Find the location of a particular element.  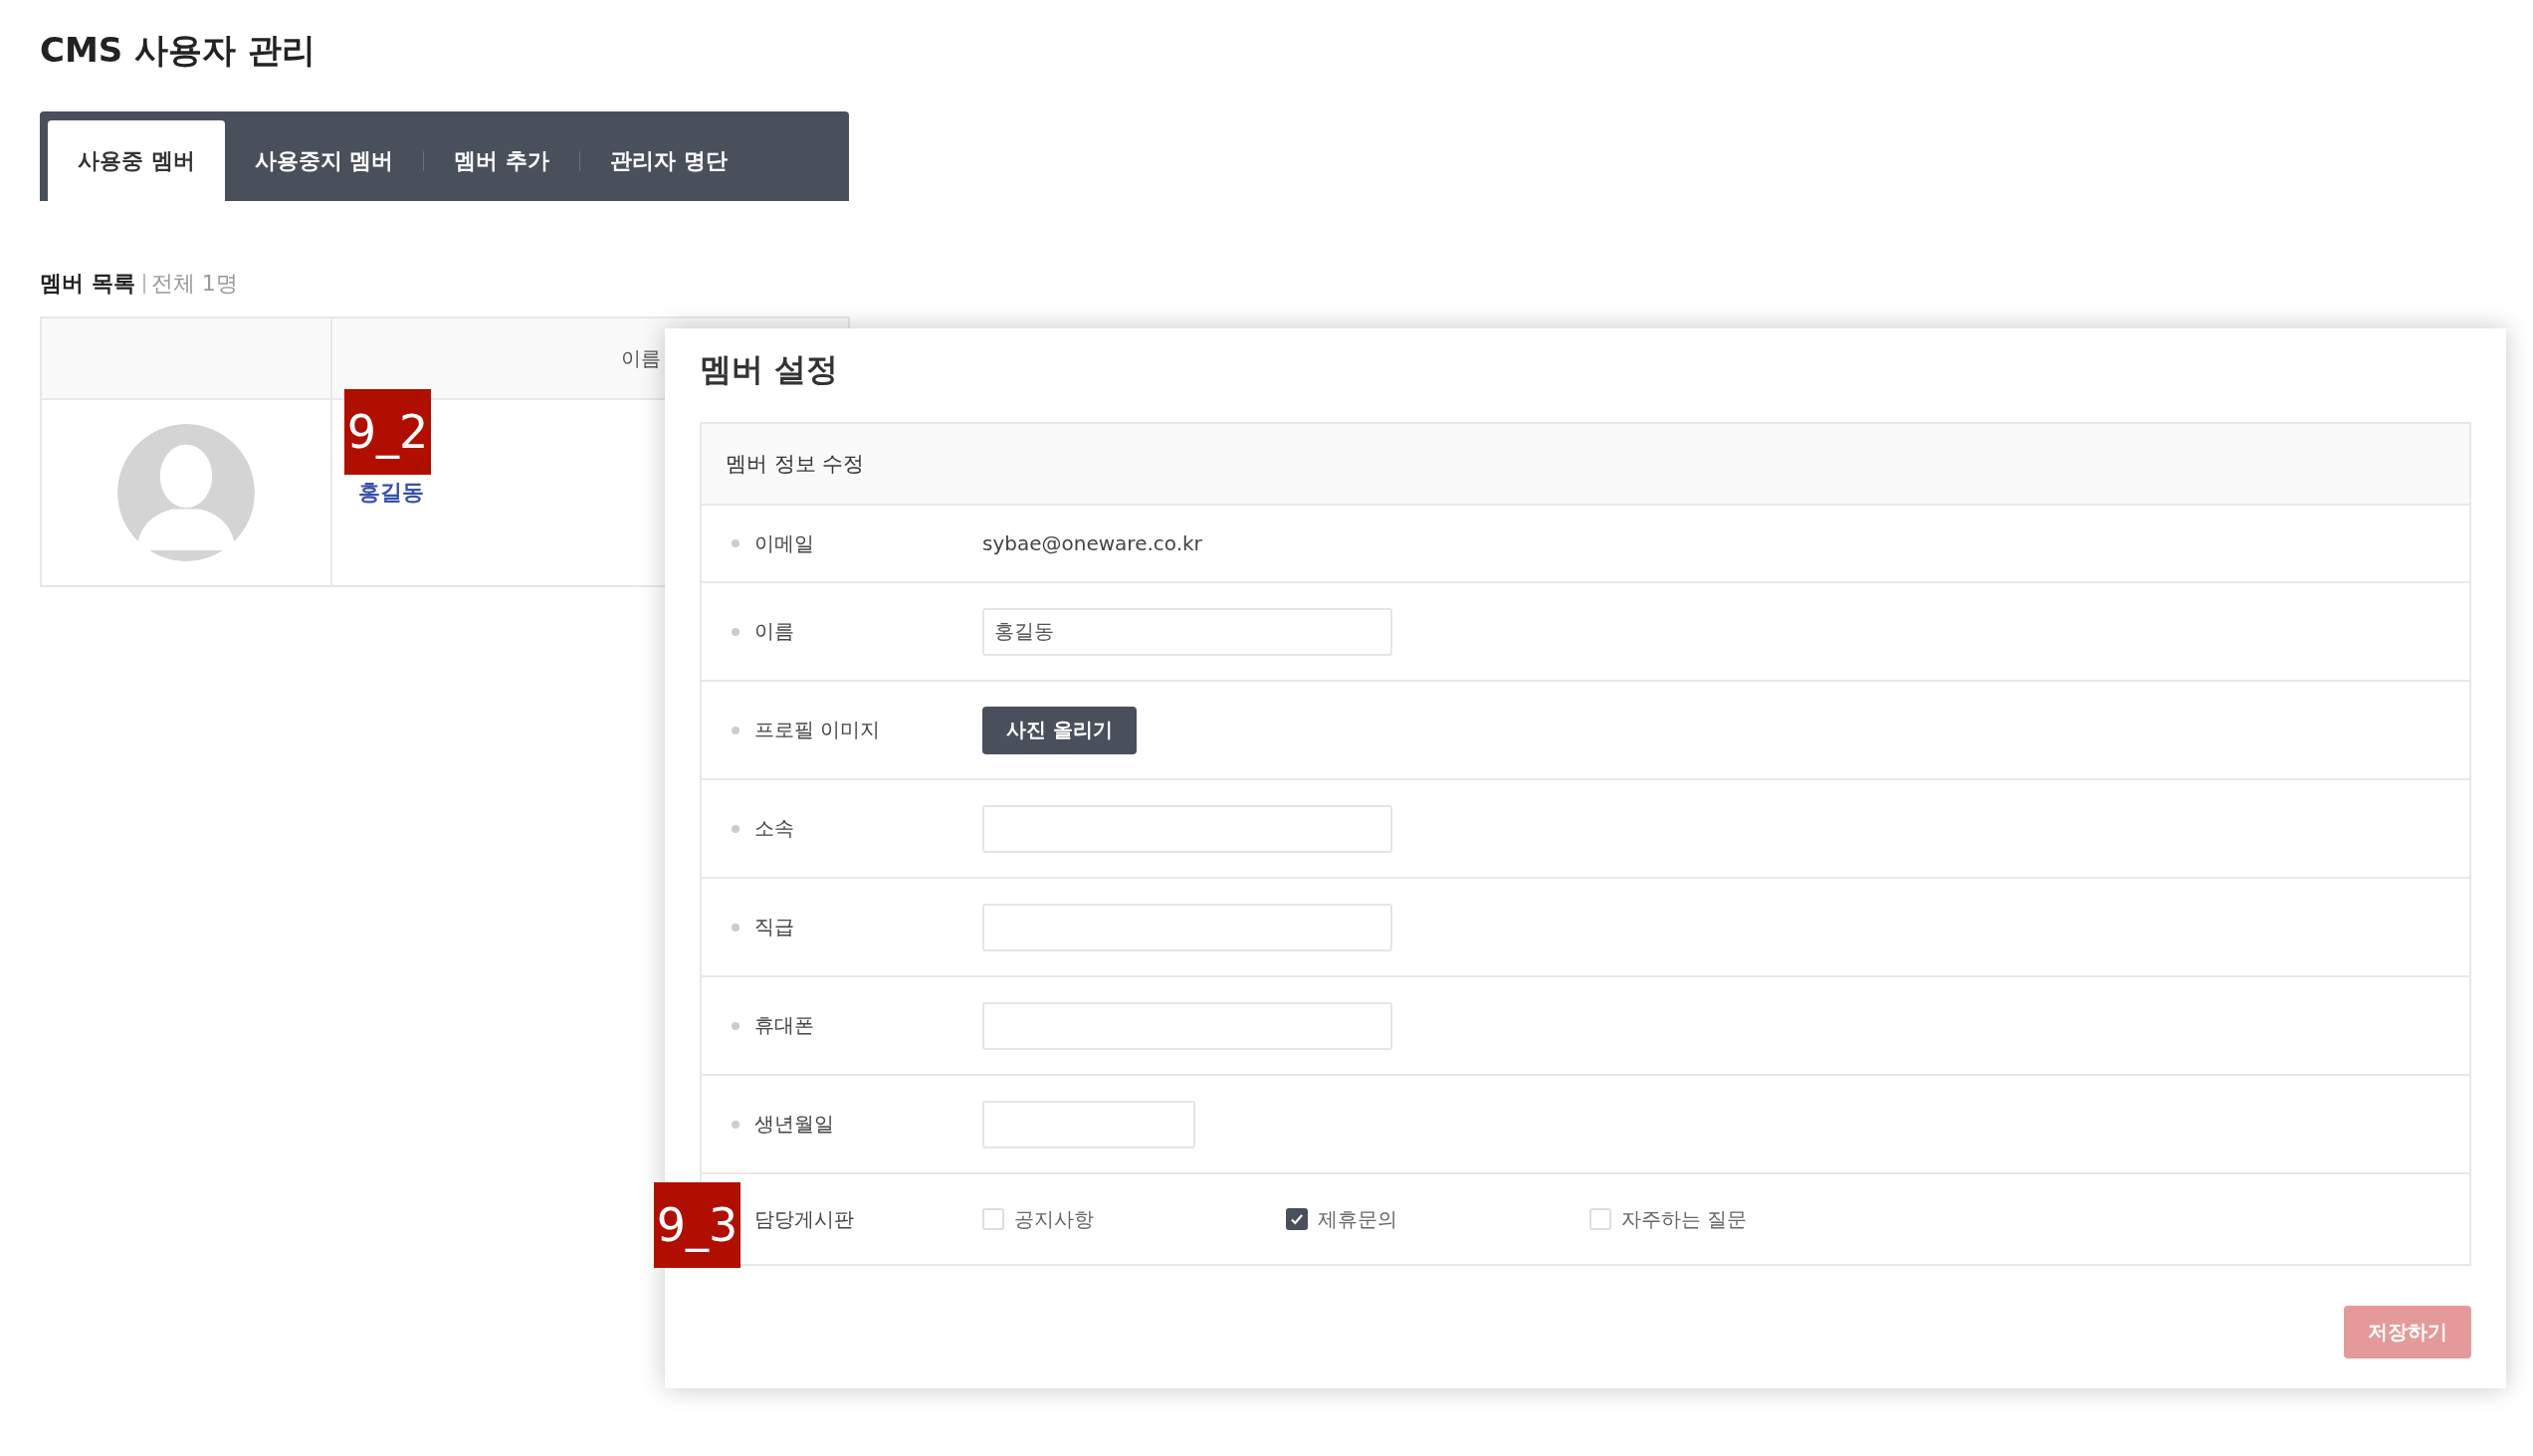

annotation-badge: 9_2 is located at coordinates (387, 432).